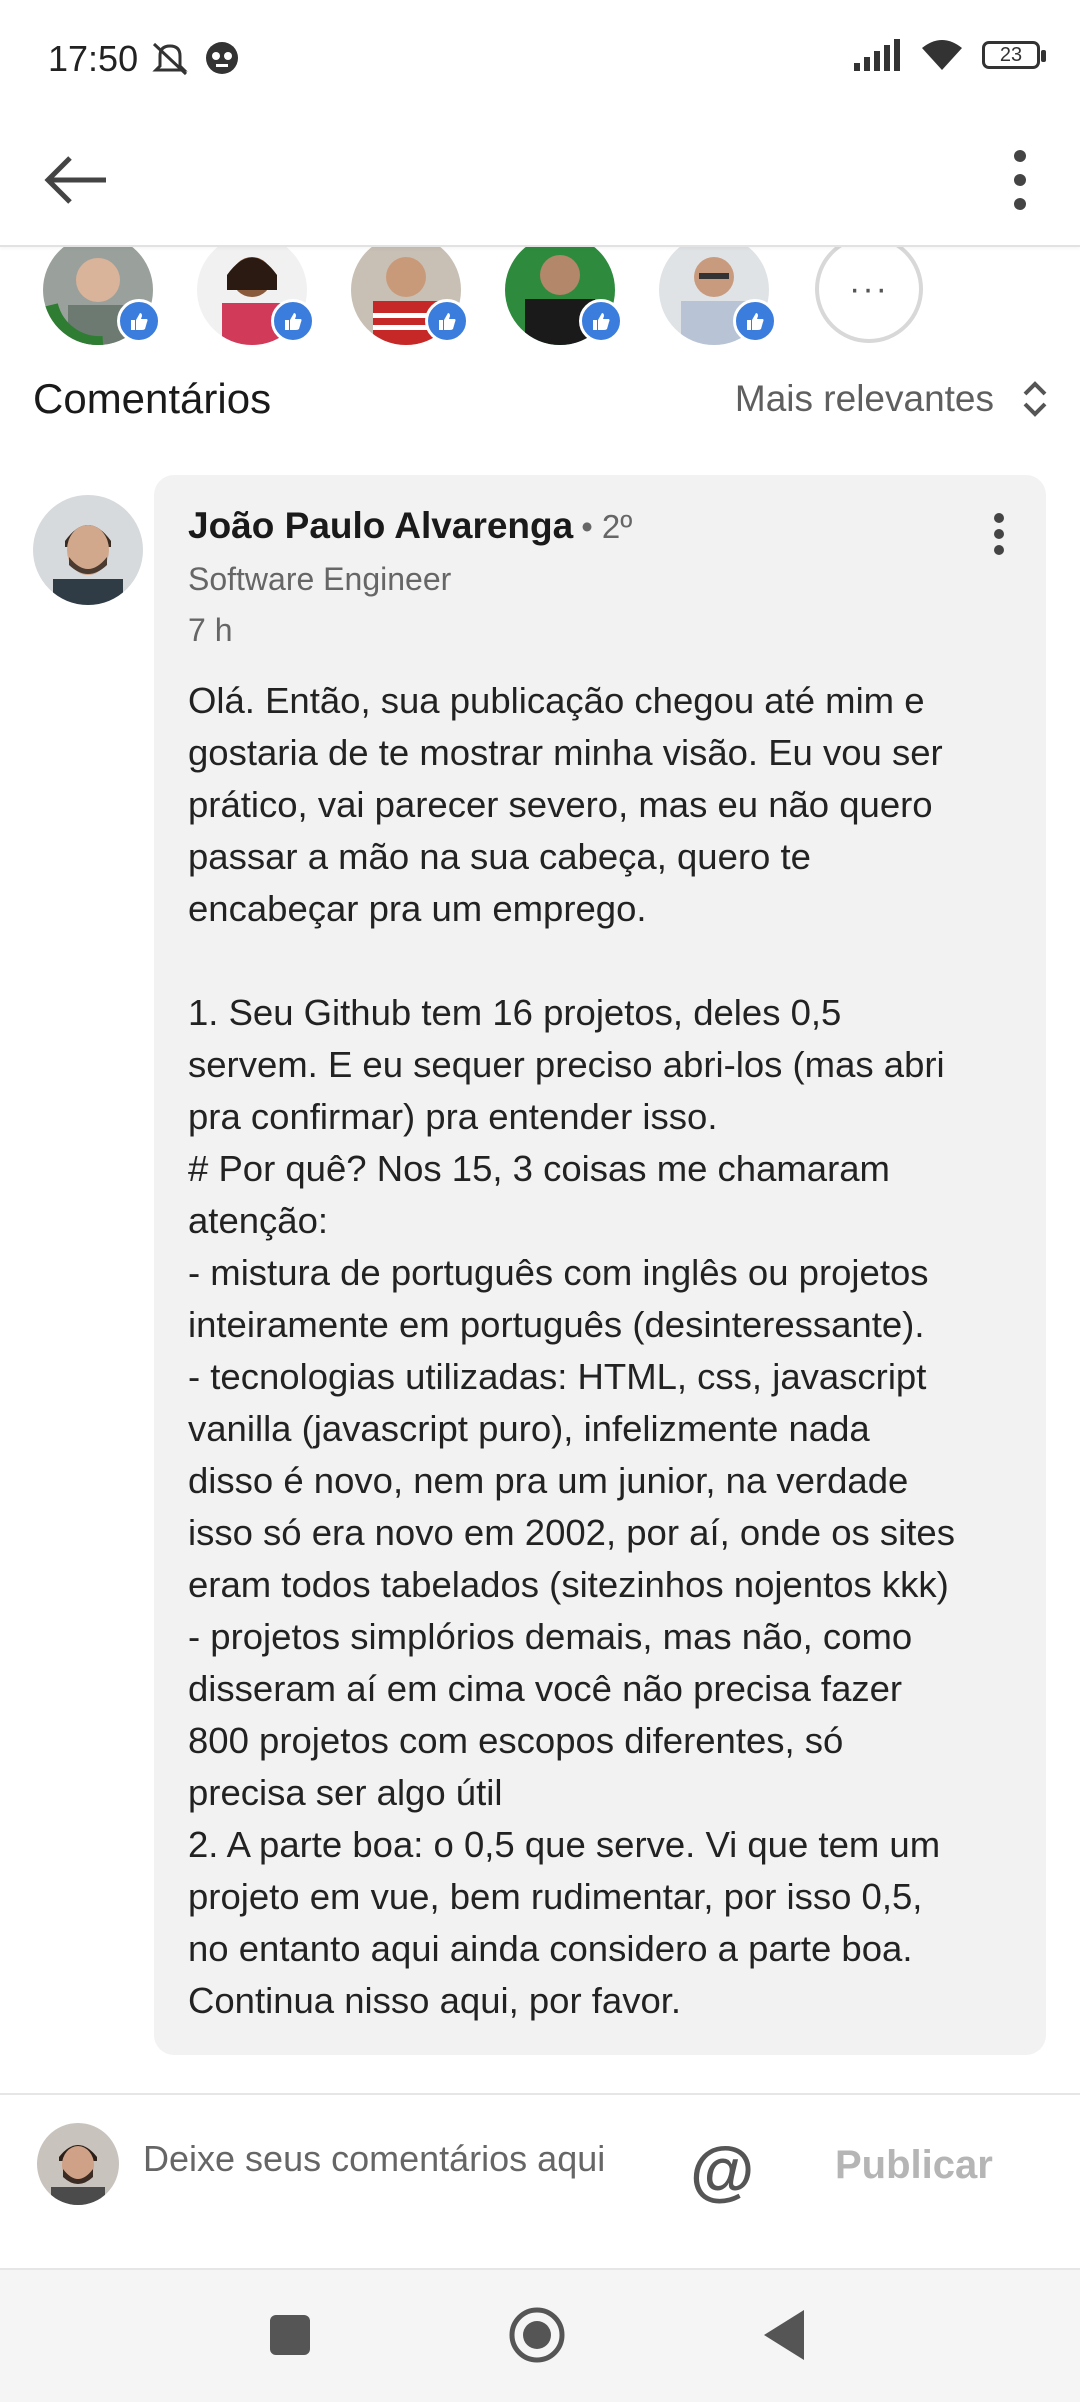  Describe the element at coordinates (537, 2335) in the screenshot. I see `home-circle-icon` at that location.